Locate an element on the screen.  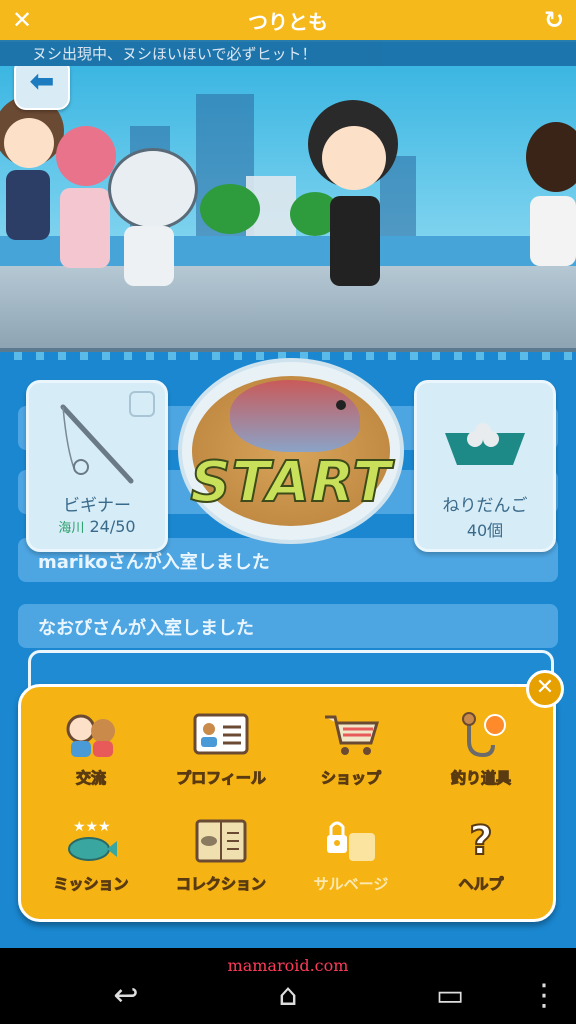
back-arrow-icon: ⬅ is located at coordinates (42, 82).